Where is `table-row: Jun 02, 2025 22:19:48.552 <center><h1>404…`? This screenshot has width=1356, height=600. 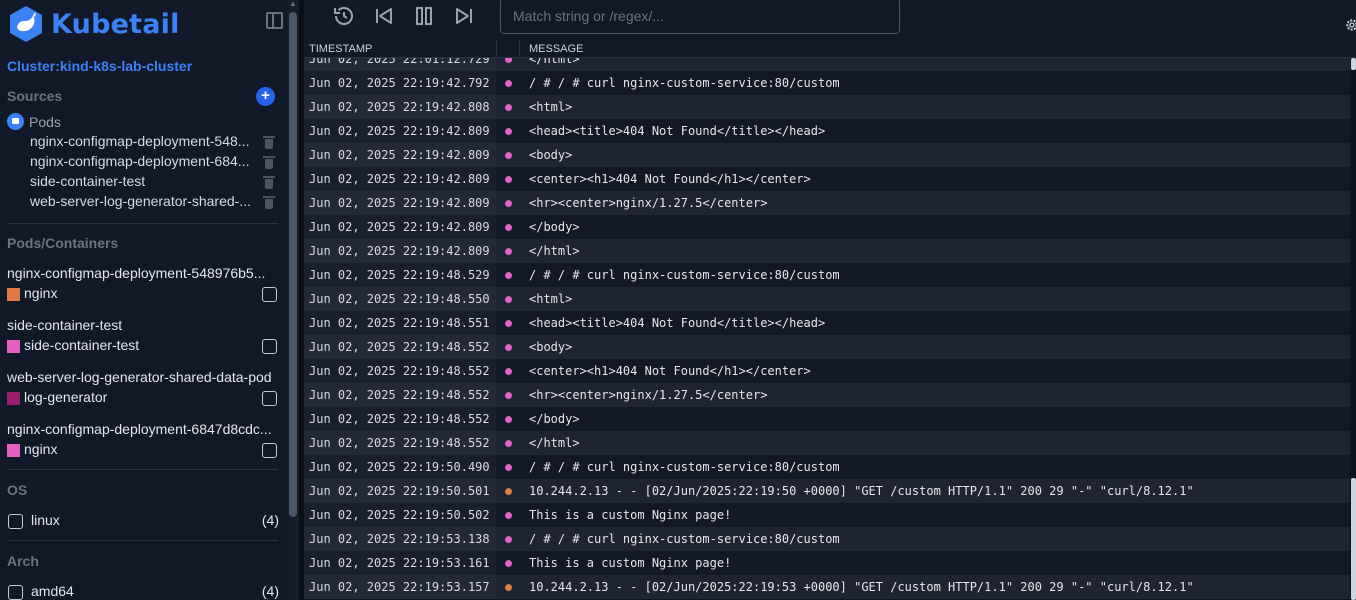
table-row: Jun 02, 2025 22:19:48.552 <center><h1>404… is located at coordinates (827, 371).